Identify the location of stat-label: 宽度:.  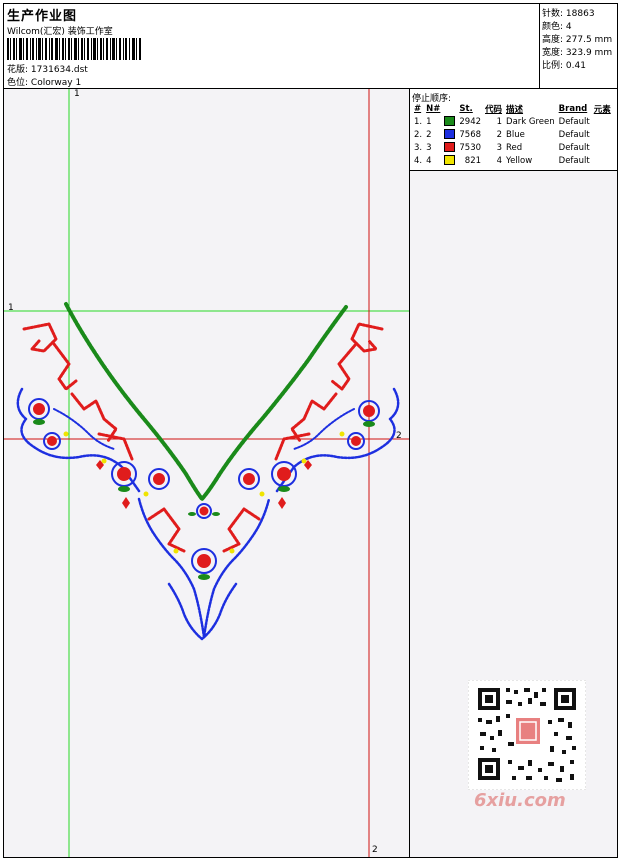
(553, 53).